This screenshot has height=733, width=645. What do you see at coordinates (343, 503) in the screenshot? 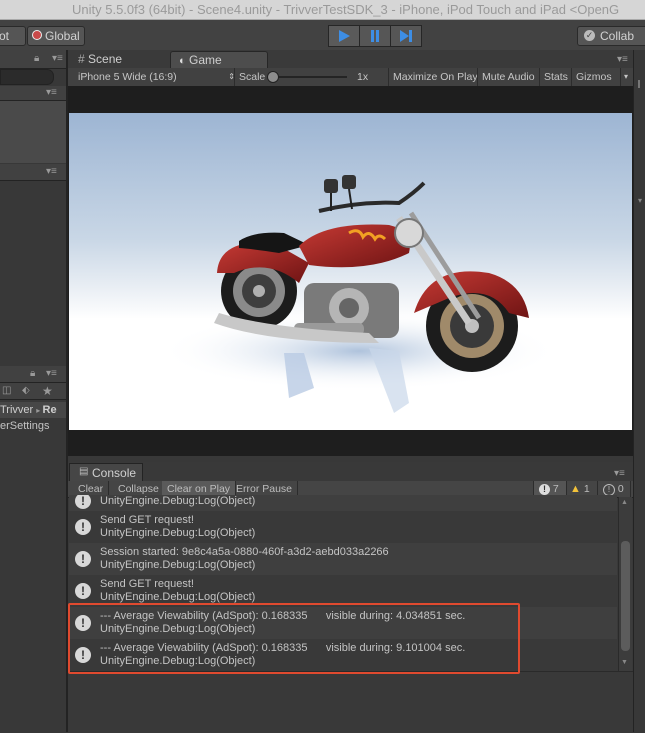
I see `console-entry: ! UnityEngine.Debug:Log(Object)` at bounding box center [343, 503].